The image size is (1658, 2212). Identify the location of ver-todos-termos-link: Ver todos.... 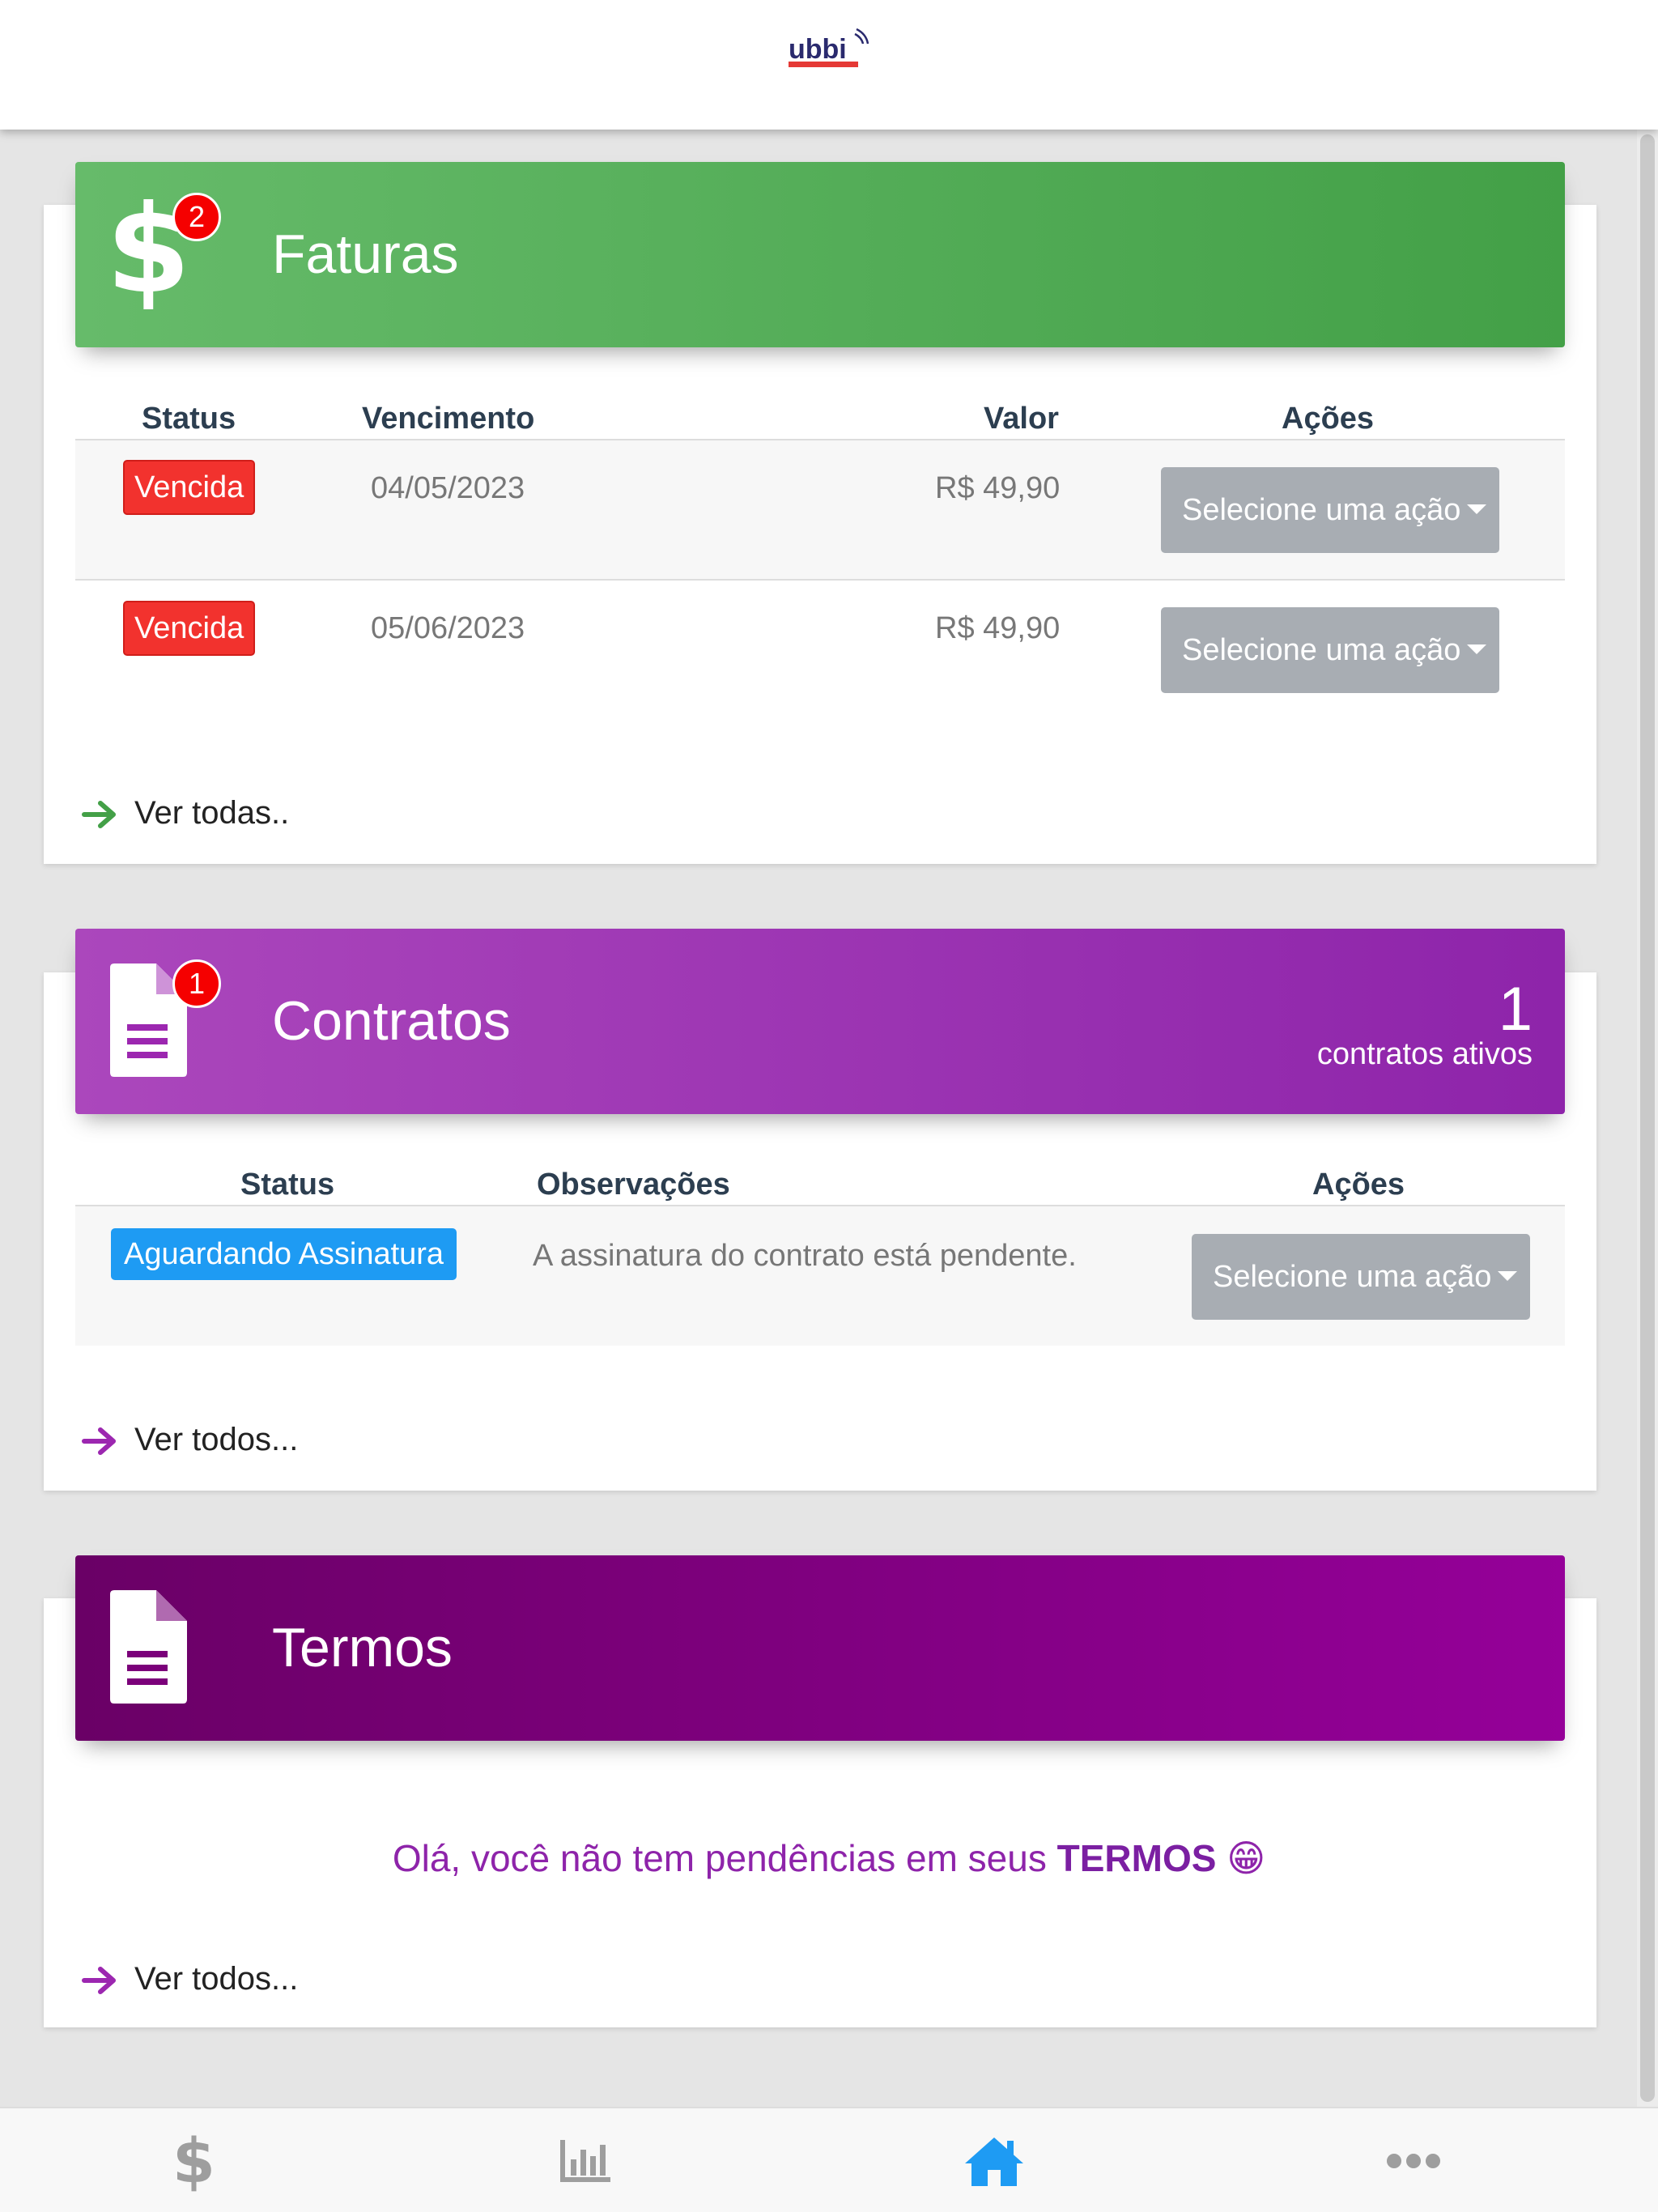
(189, 1979).